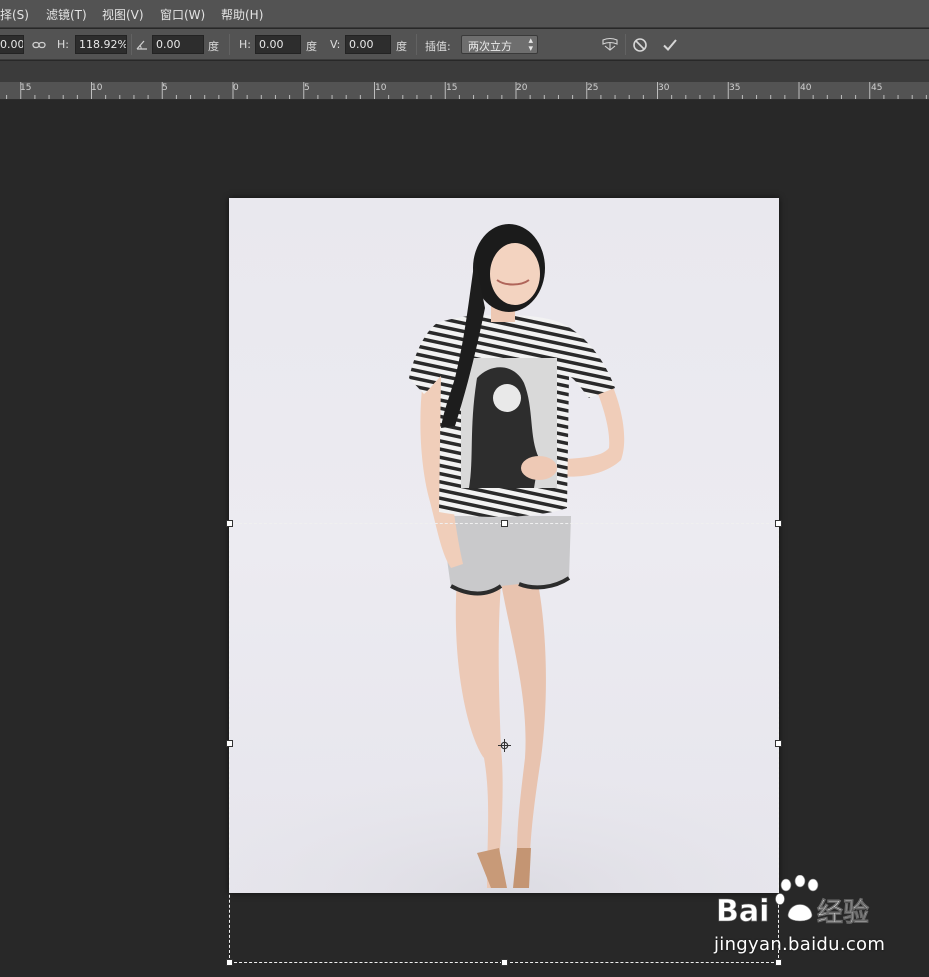 The height and width of the screenshot is (977, 929). Describe the element at coordinates (843, 912) in the screenshot. I see `svg-text: 经验` at that location.